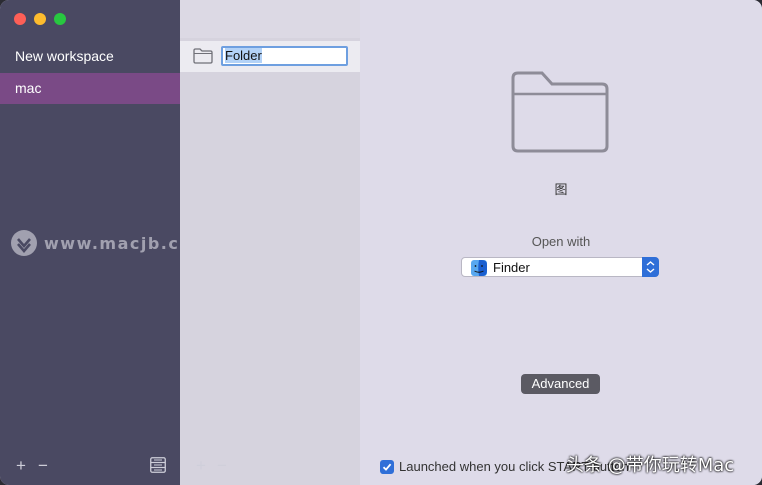 The height and width of the screenshot is (485, 762). Describe the element at coordinates (650, 465) in the screenshot. I see `social-watermark: 头条 @带你玩转Mac` at that location.